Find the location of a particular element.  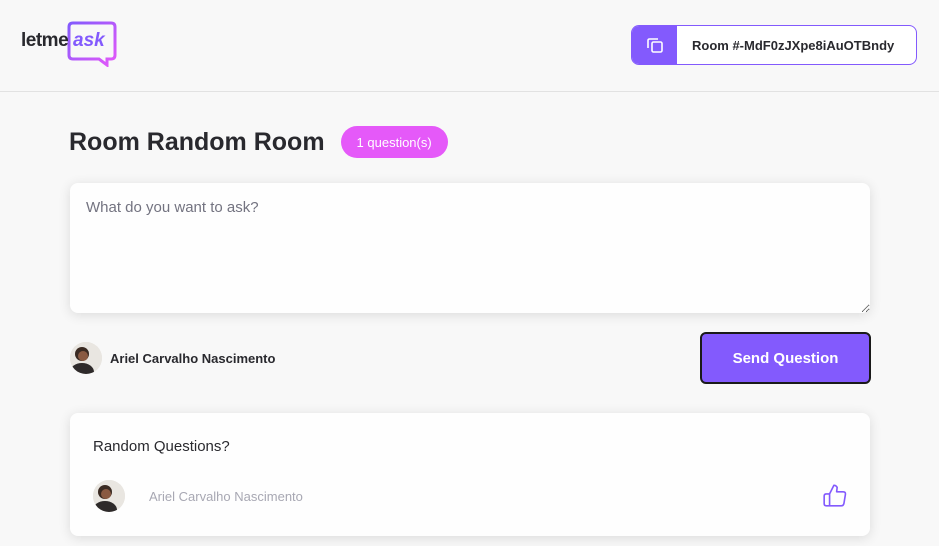

copy-icon is located at coordinates (654, 45).